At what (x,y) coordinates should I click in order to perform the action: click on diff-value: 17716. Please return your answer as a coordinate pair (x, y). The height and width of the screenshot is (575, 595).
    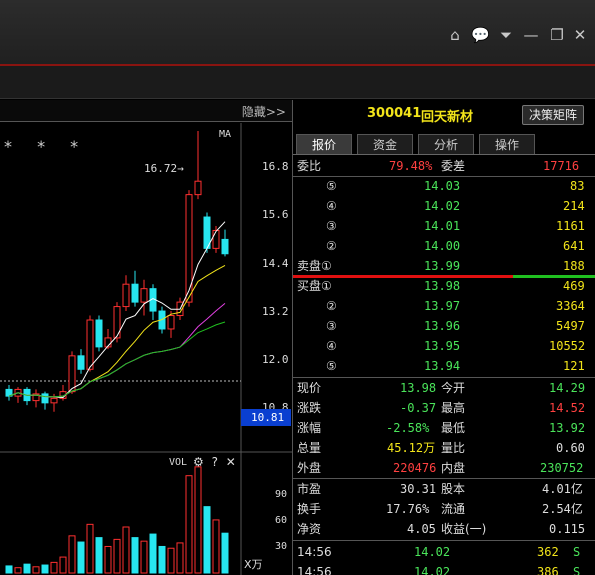
    Looking at the image, I should click on (561, 166).